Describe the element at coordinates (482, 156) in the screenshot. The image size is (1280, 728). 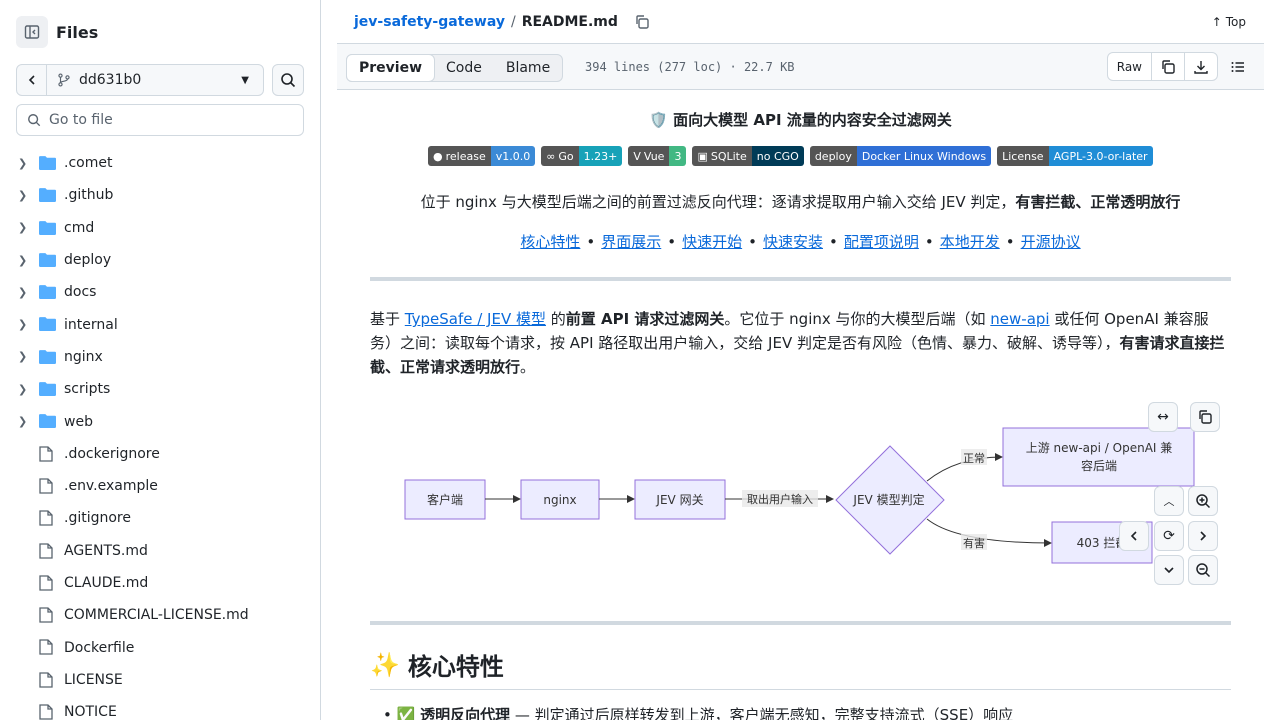
I see `badge-release: ● release v1.0.0` at that location.